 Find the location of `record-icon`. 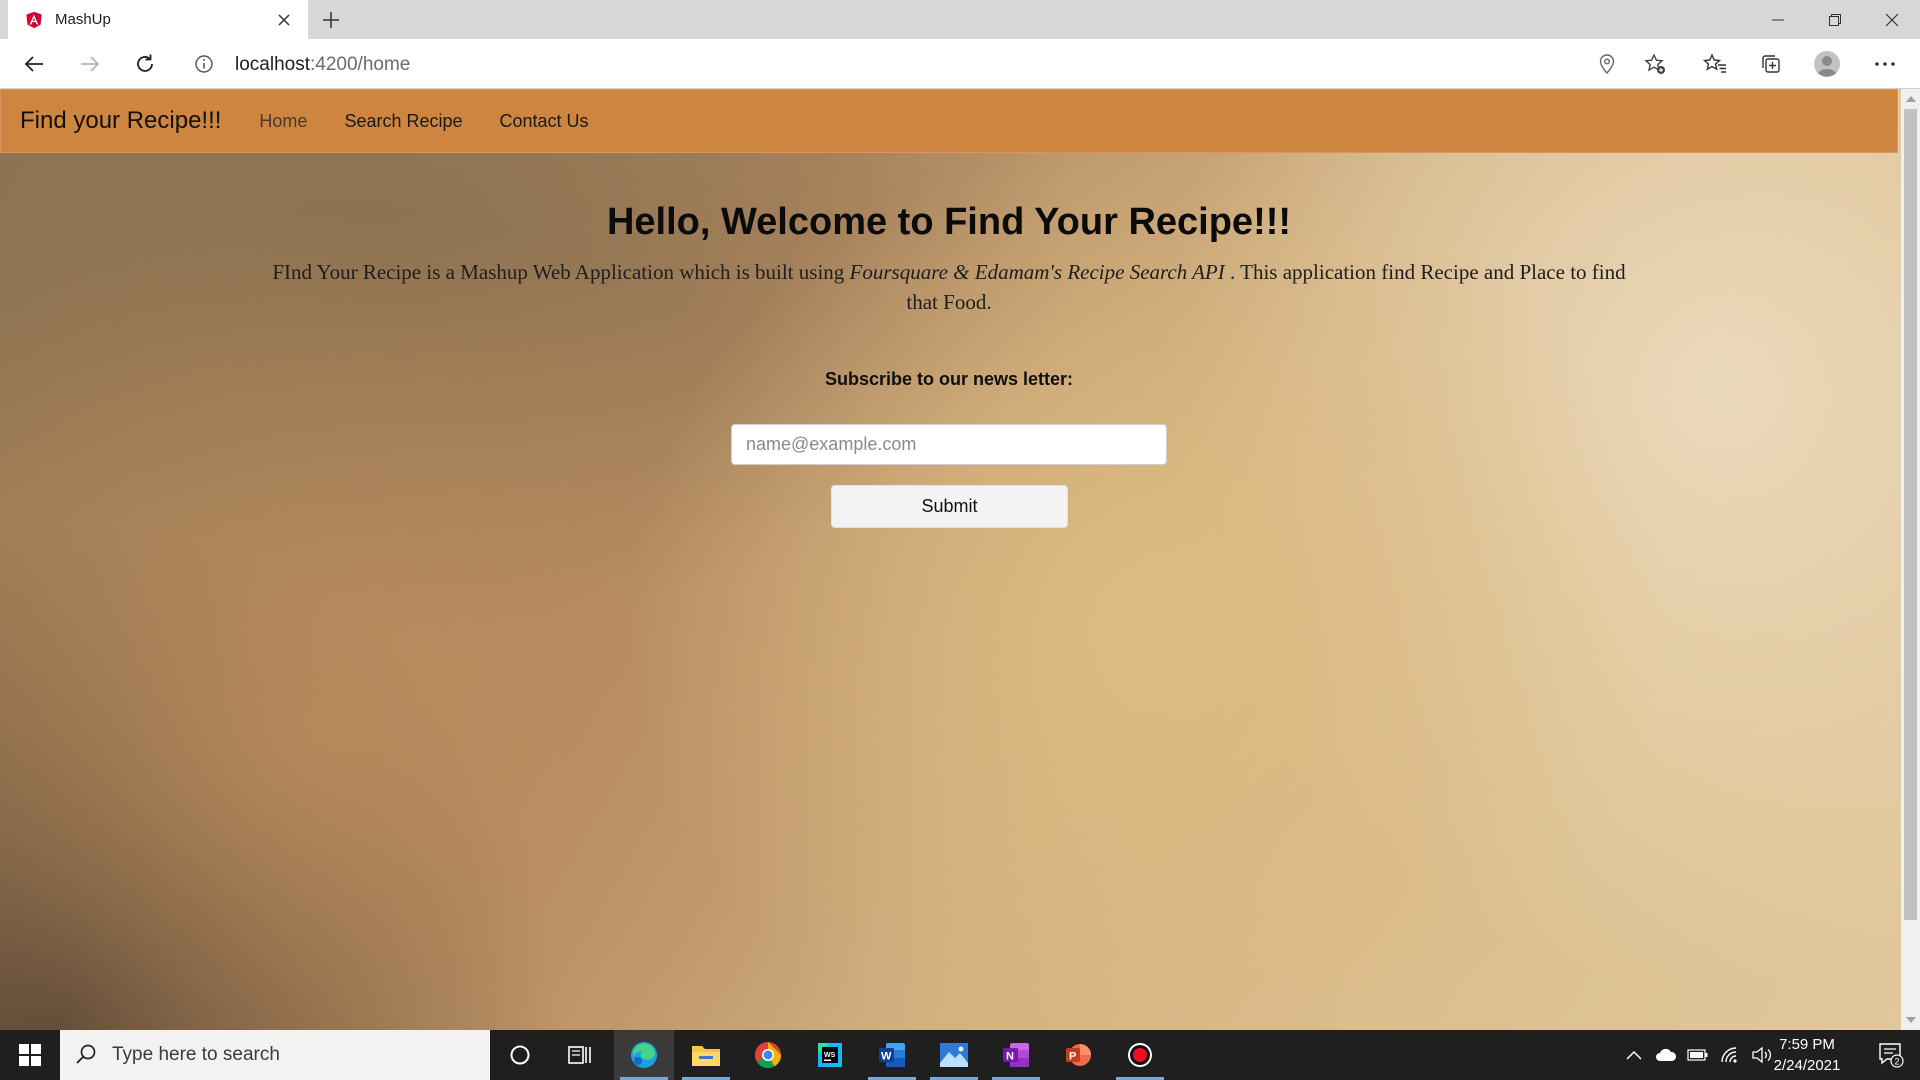

record-icon is located at coordinates (1140, 1055).